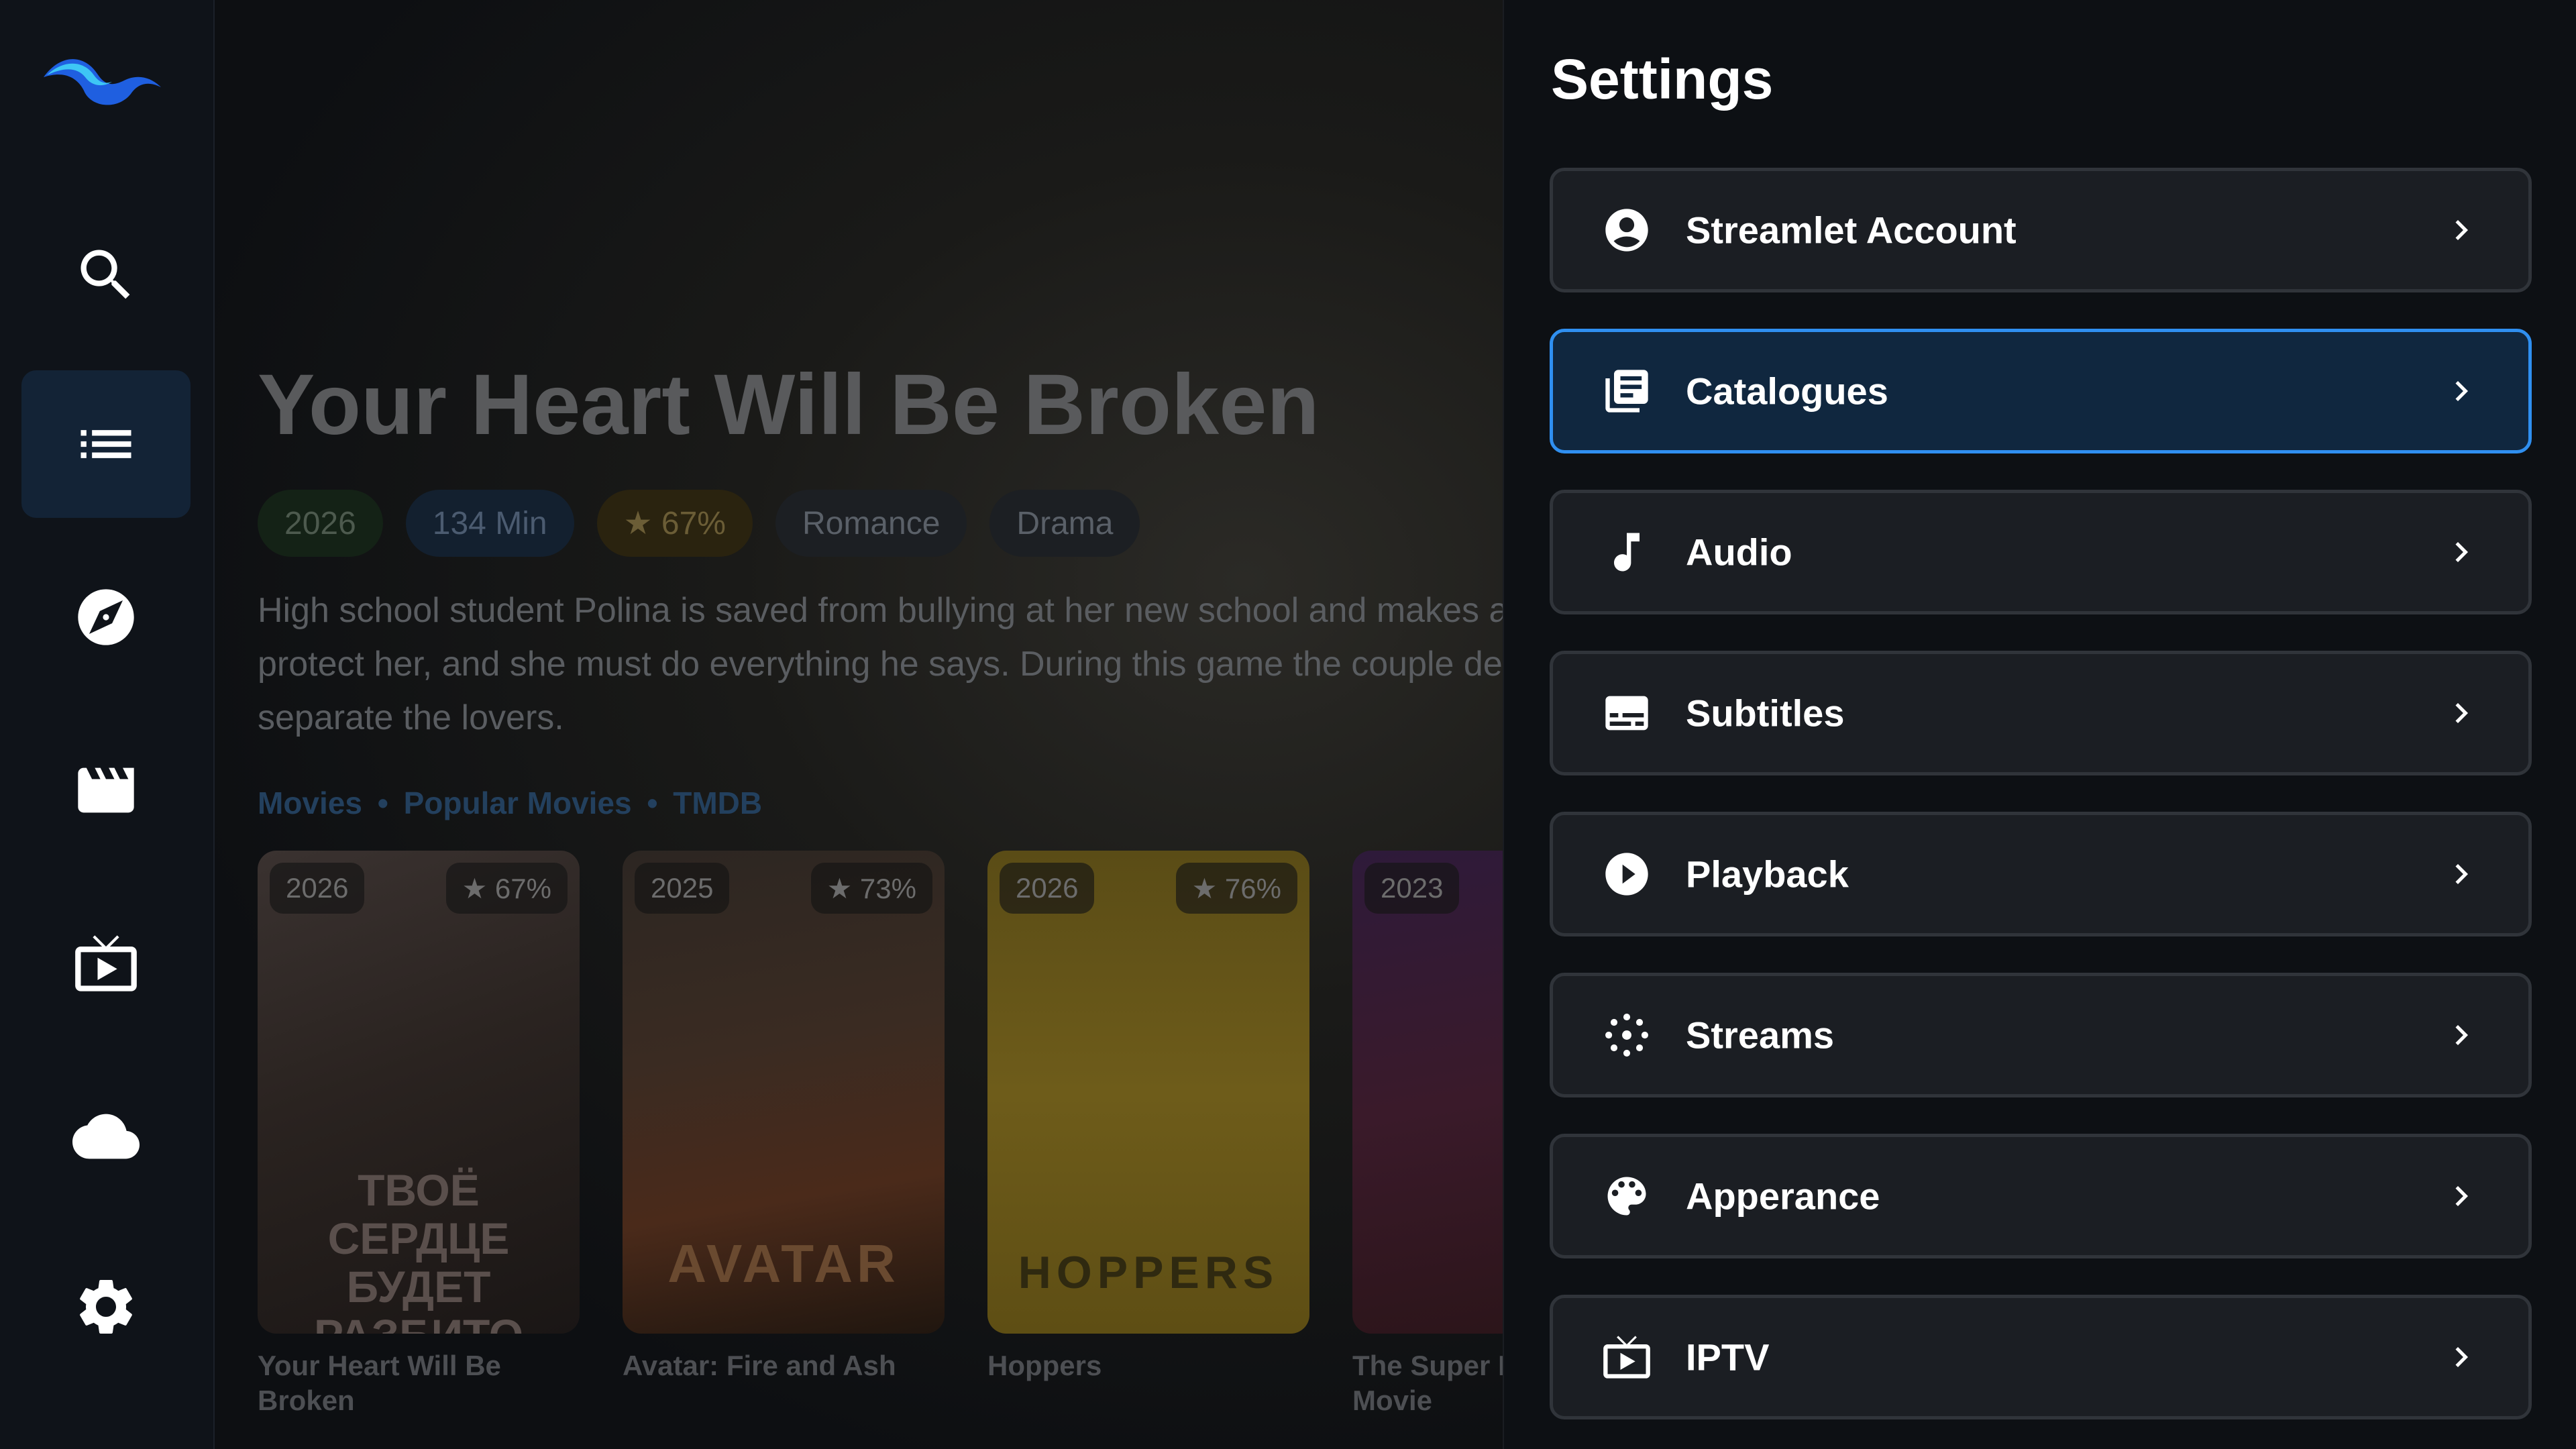 Image resolution: width=2576 pixels, height=1449 pixels. Describe the element at coordinates (1626, 1196) in the screenshot. I see `palette-icon` at that location.